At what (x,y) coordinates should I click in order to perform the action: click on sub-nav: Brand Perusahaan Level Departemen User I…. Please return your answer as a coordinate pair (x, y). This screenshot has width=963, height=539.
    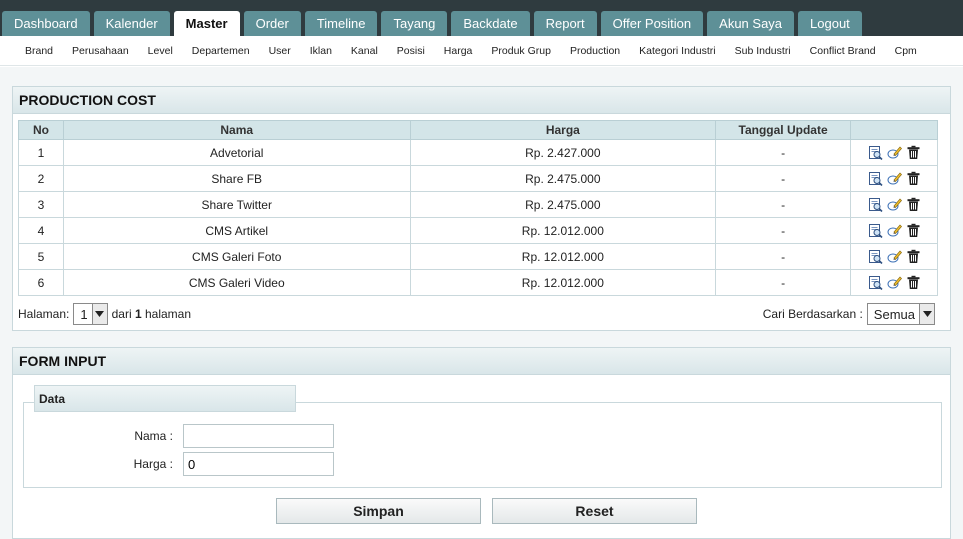
    Looking at the image, I should click on (481, 51).